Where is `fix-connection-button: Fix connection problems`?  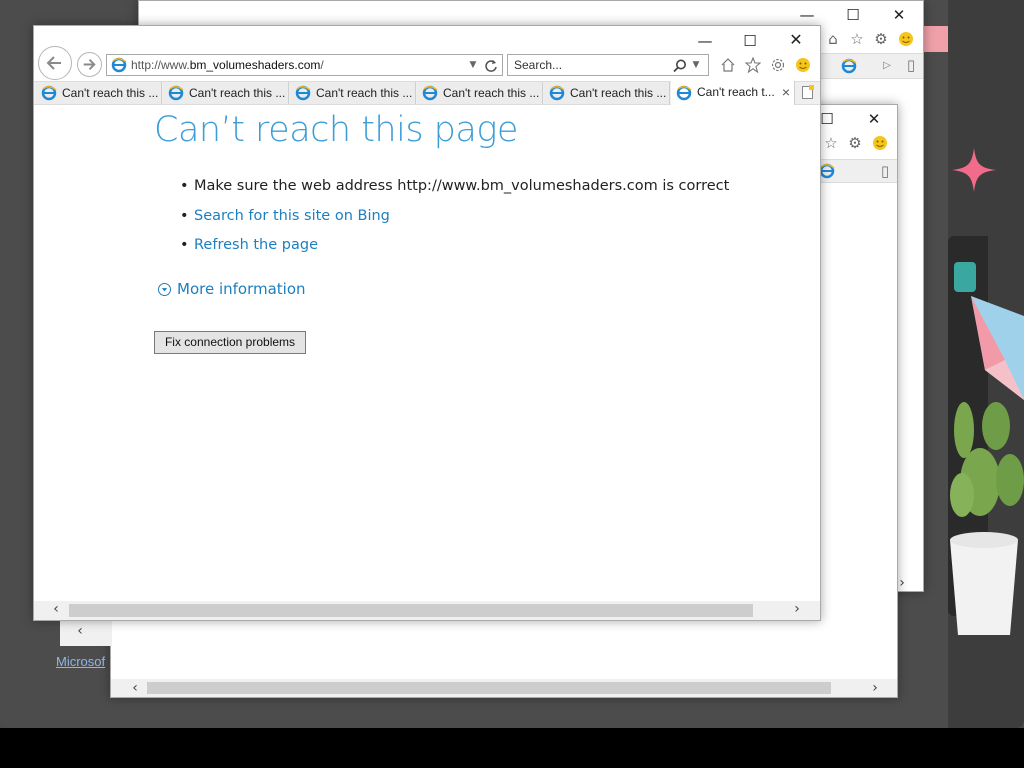 fix-connection-button: Fix connection problems is located at coordinates (230, 342).